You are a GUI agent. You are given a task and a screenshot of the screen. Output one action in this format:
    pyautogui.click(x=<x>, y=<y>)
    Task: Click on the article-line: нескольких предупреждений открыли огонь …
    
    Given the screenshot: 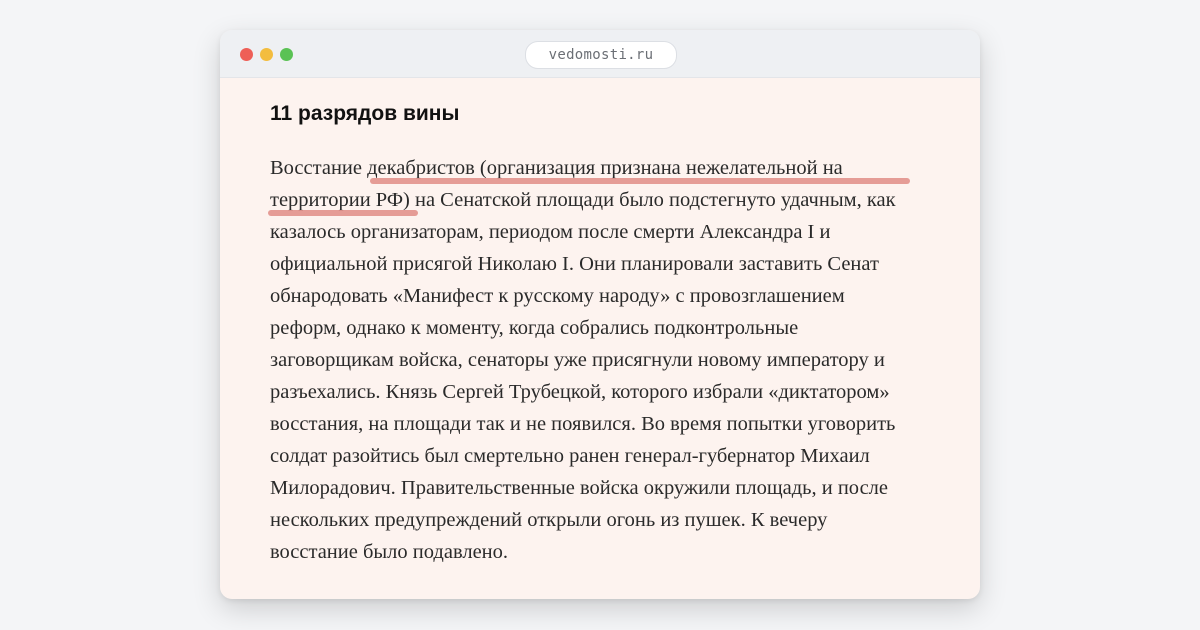 What is the action you would take?
    pyautogui.click(x=549, y=520)
    